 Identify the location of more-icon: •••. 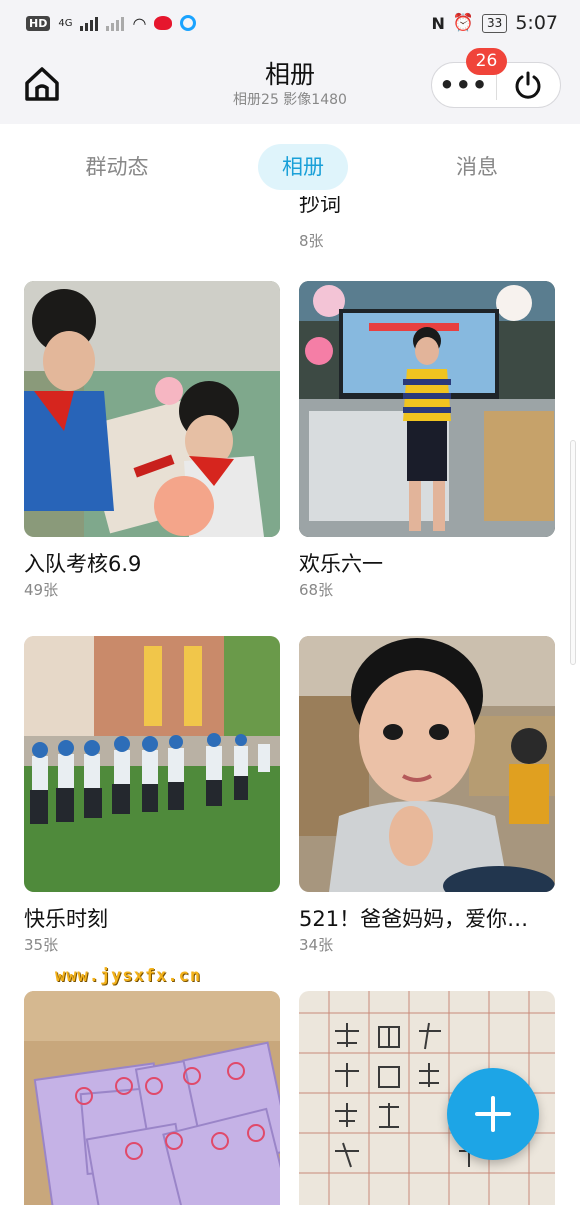
(464, 85).